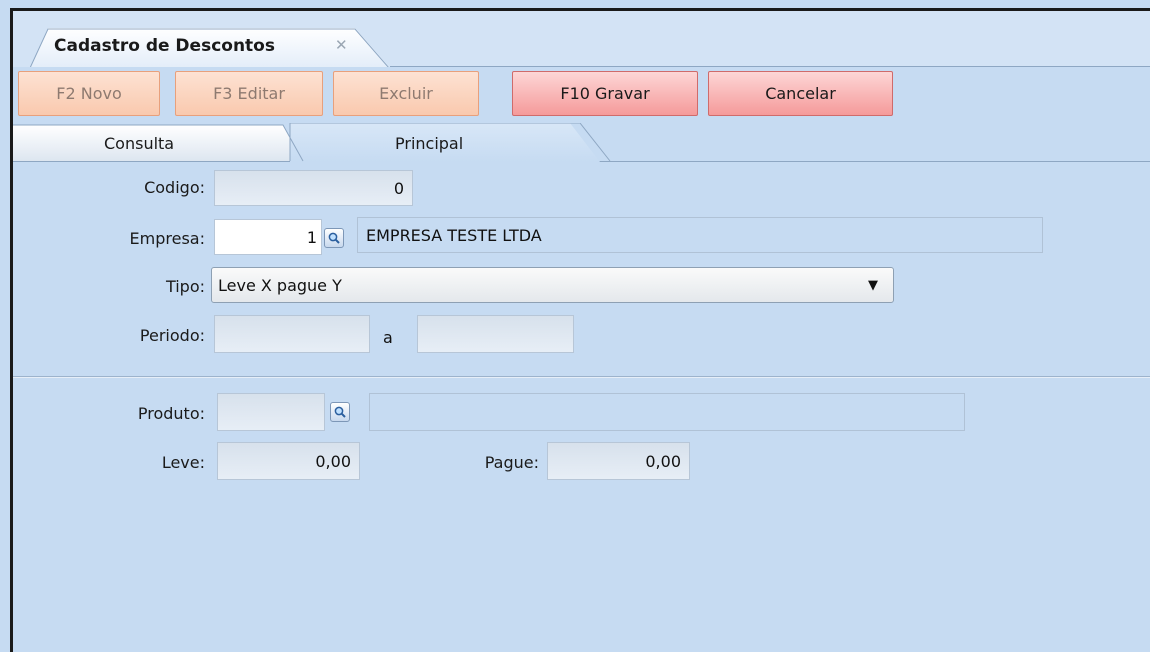  Describe the element at coordinates (139, 143) in the screenshot. I see `tab-consulta-label: Consulta` at that location.